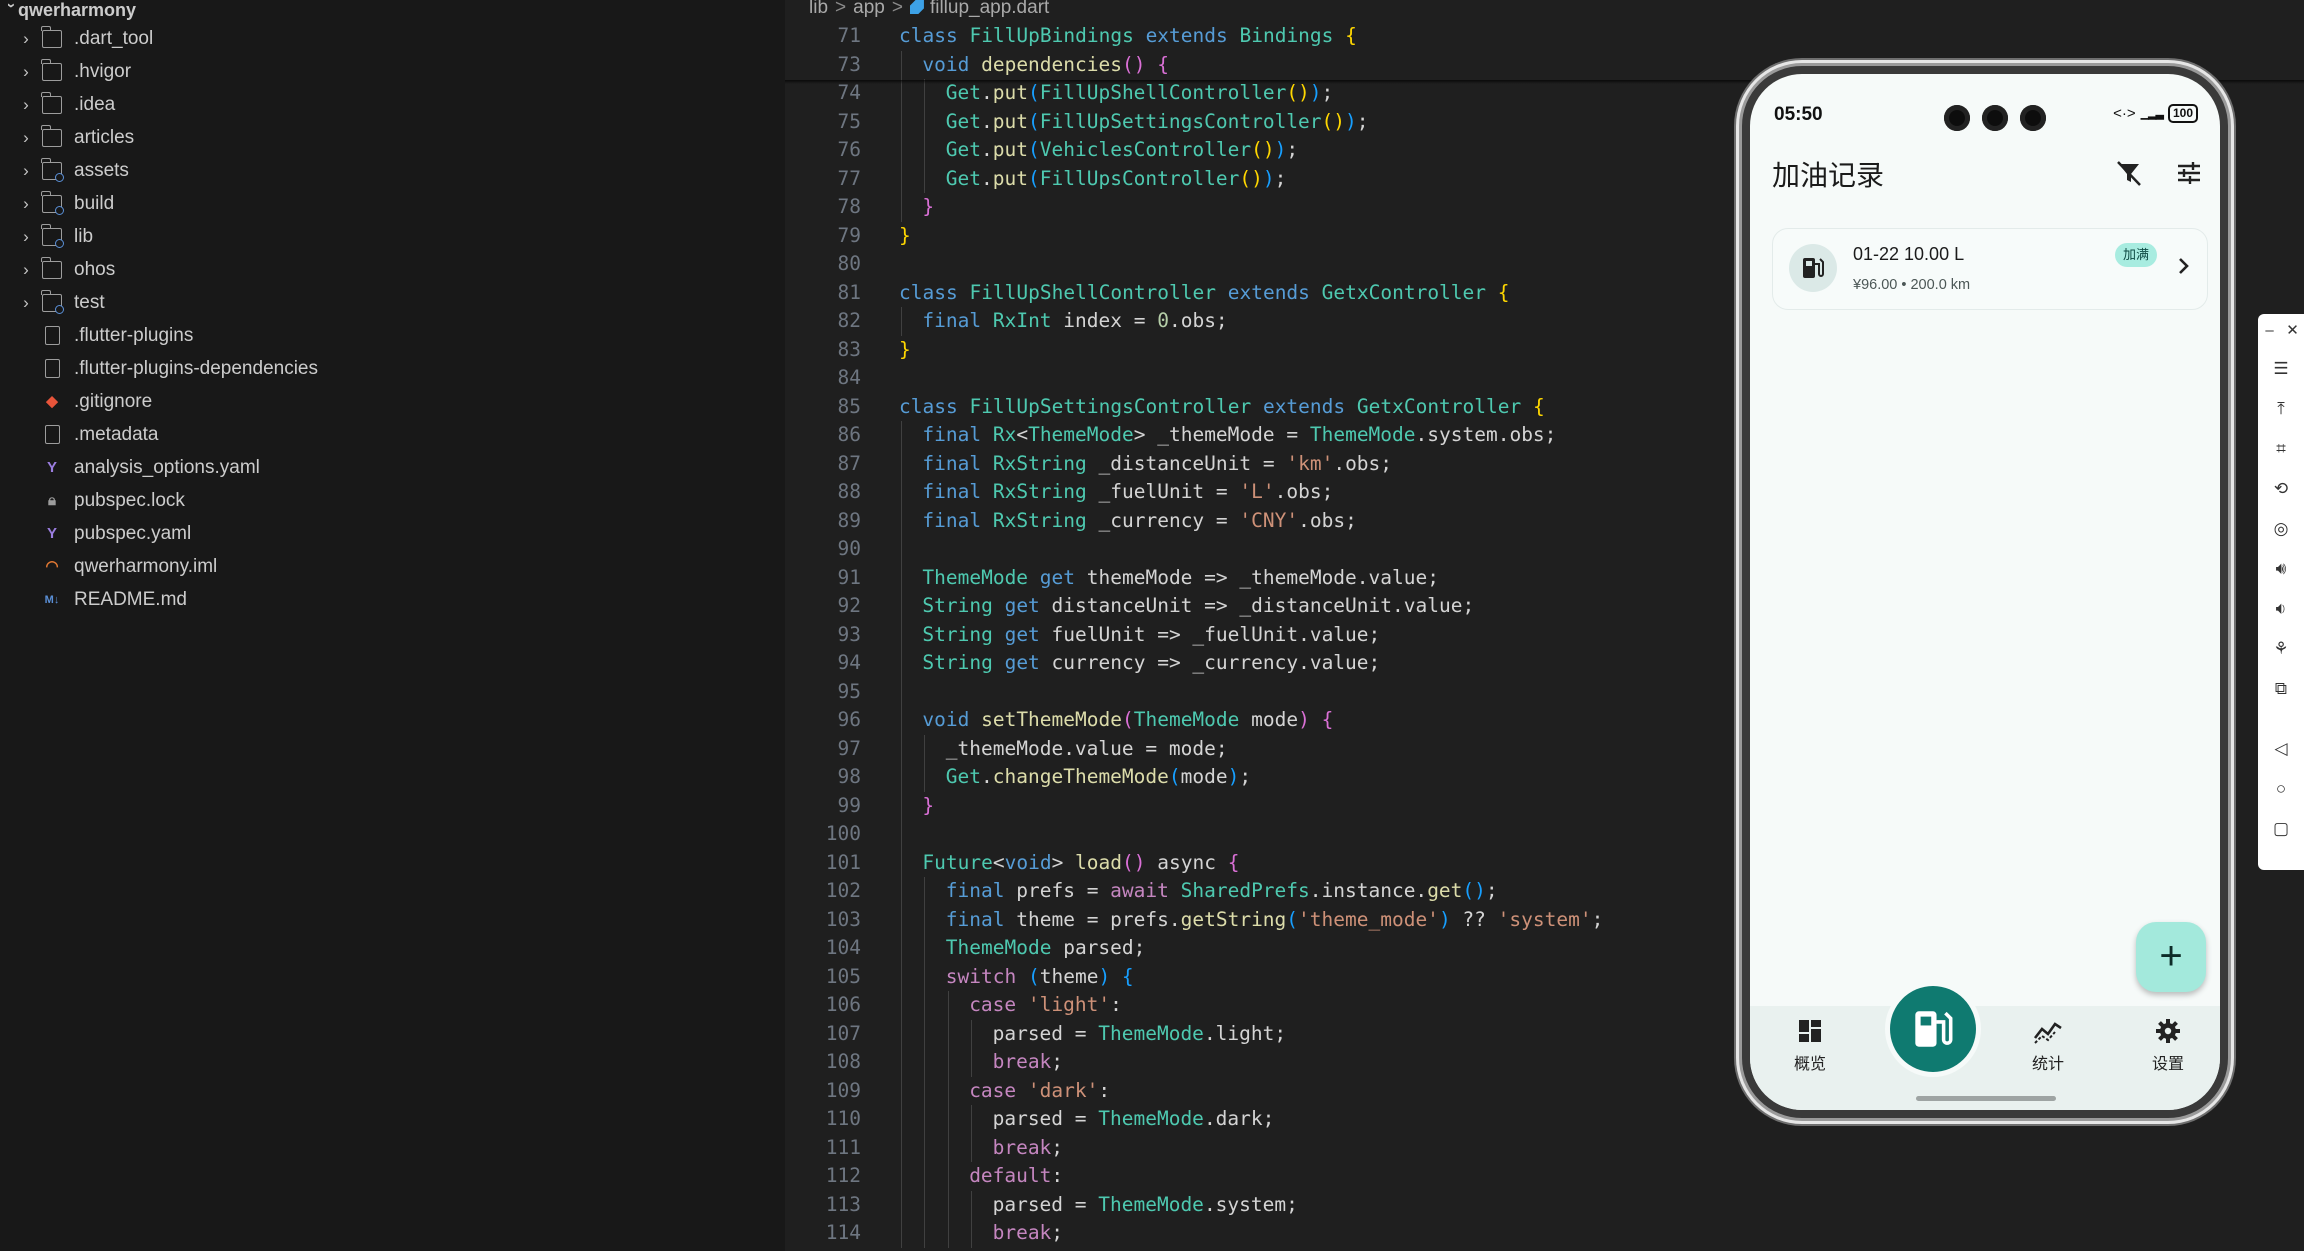  I want to click on breadcrumb-item: lib, so click(818, 9).